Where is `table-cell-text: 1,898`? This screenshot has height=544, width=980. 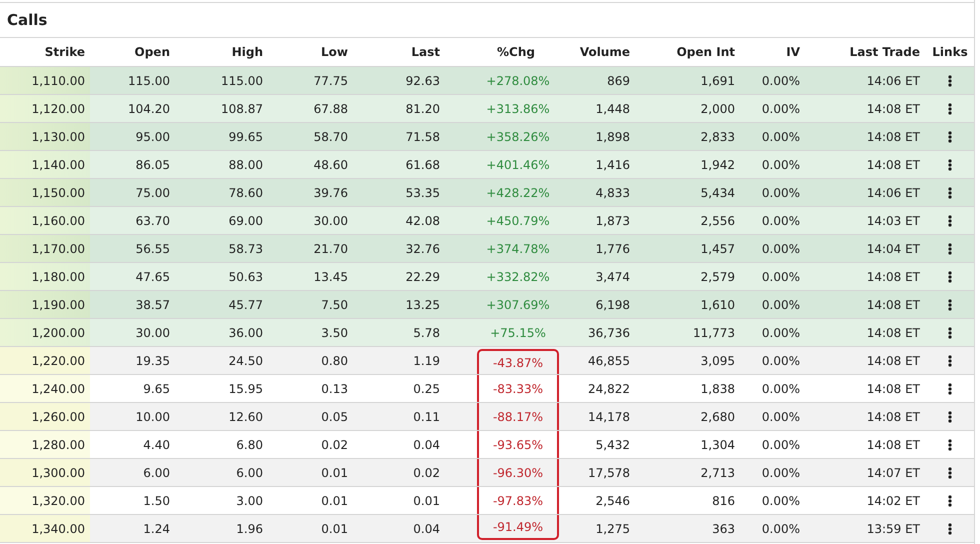 table-cell-text: 1,898 is located at coordinates (612, 137).